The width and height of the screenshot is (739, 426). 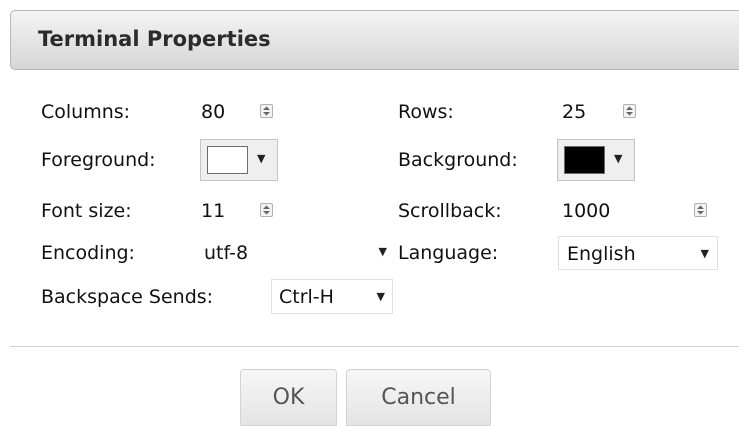 I want to click on foreground-color-picker: ▼, so click(x=239, y=160).